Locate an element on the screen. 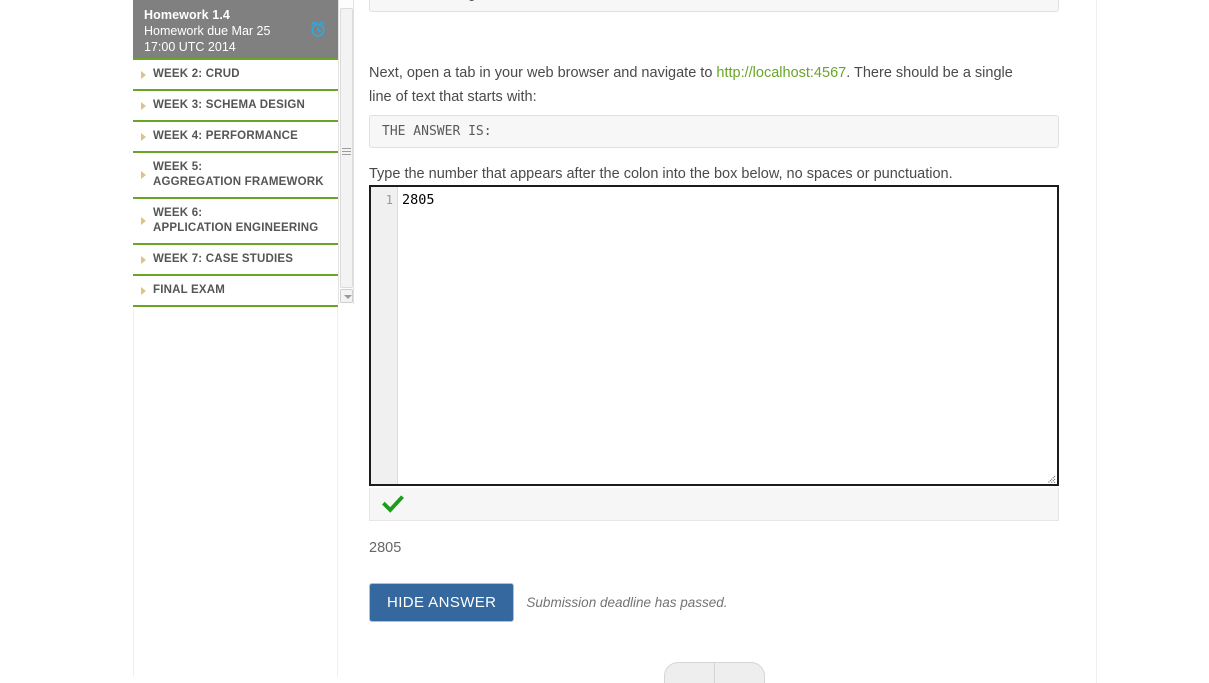  editor-content: 2805 is located at coordinates (418, 200).